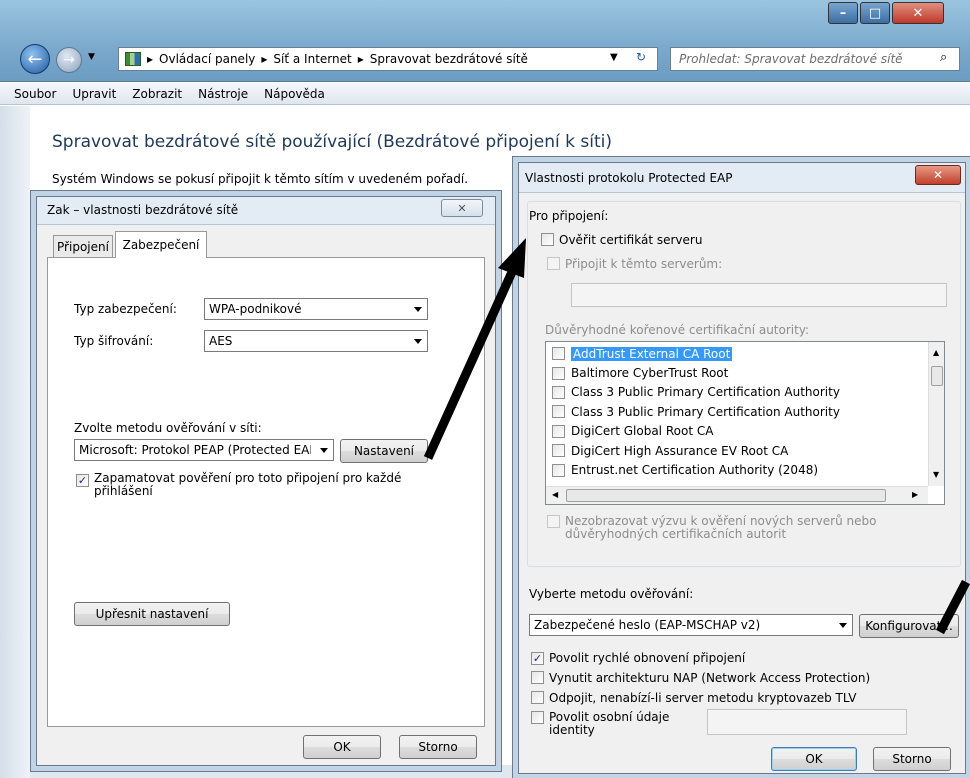 This screenshot has height=778, width=970. What do you see at coordinates (631, 240) in the screenshot?
I see `verify-cert-label: Ověřit certifikát serveru` at bounding box center [631, 240].